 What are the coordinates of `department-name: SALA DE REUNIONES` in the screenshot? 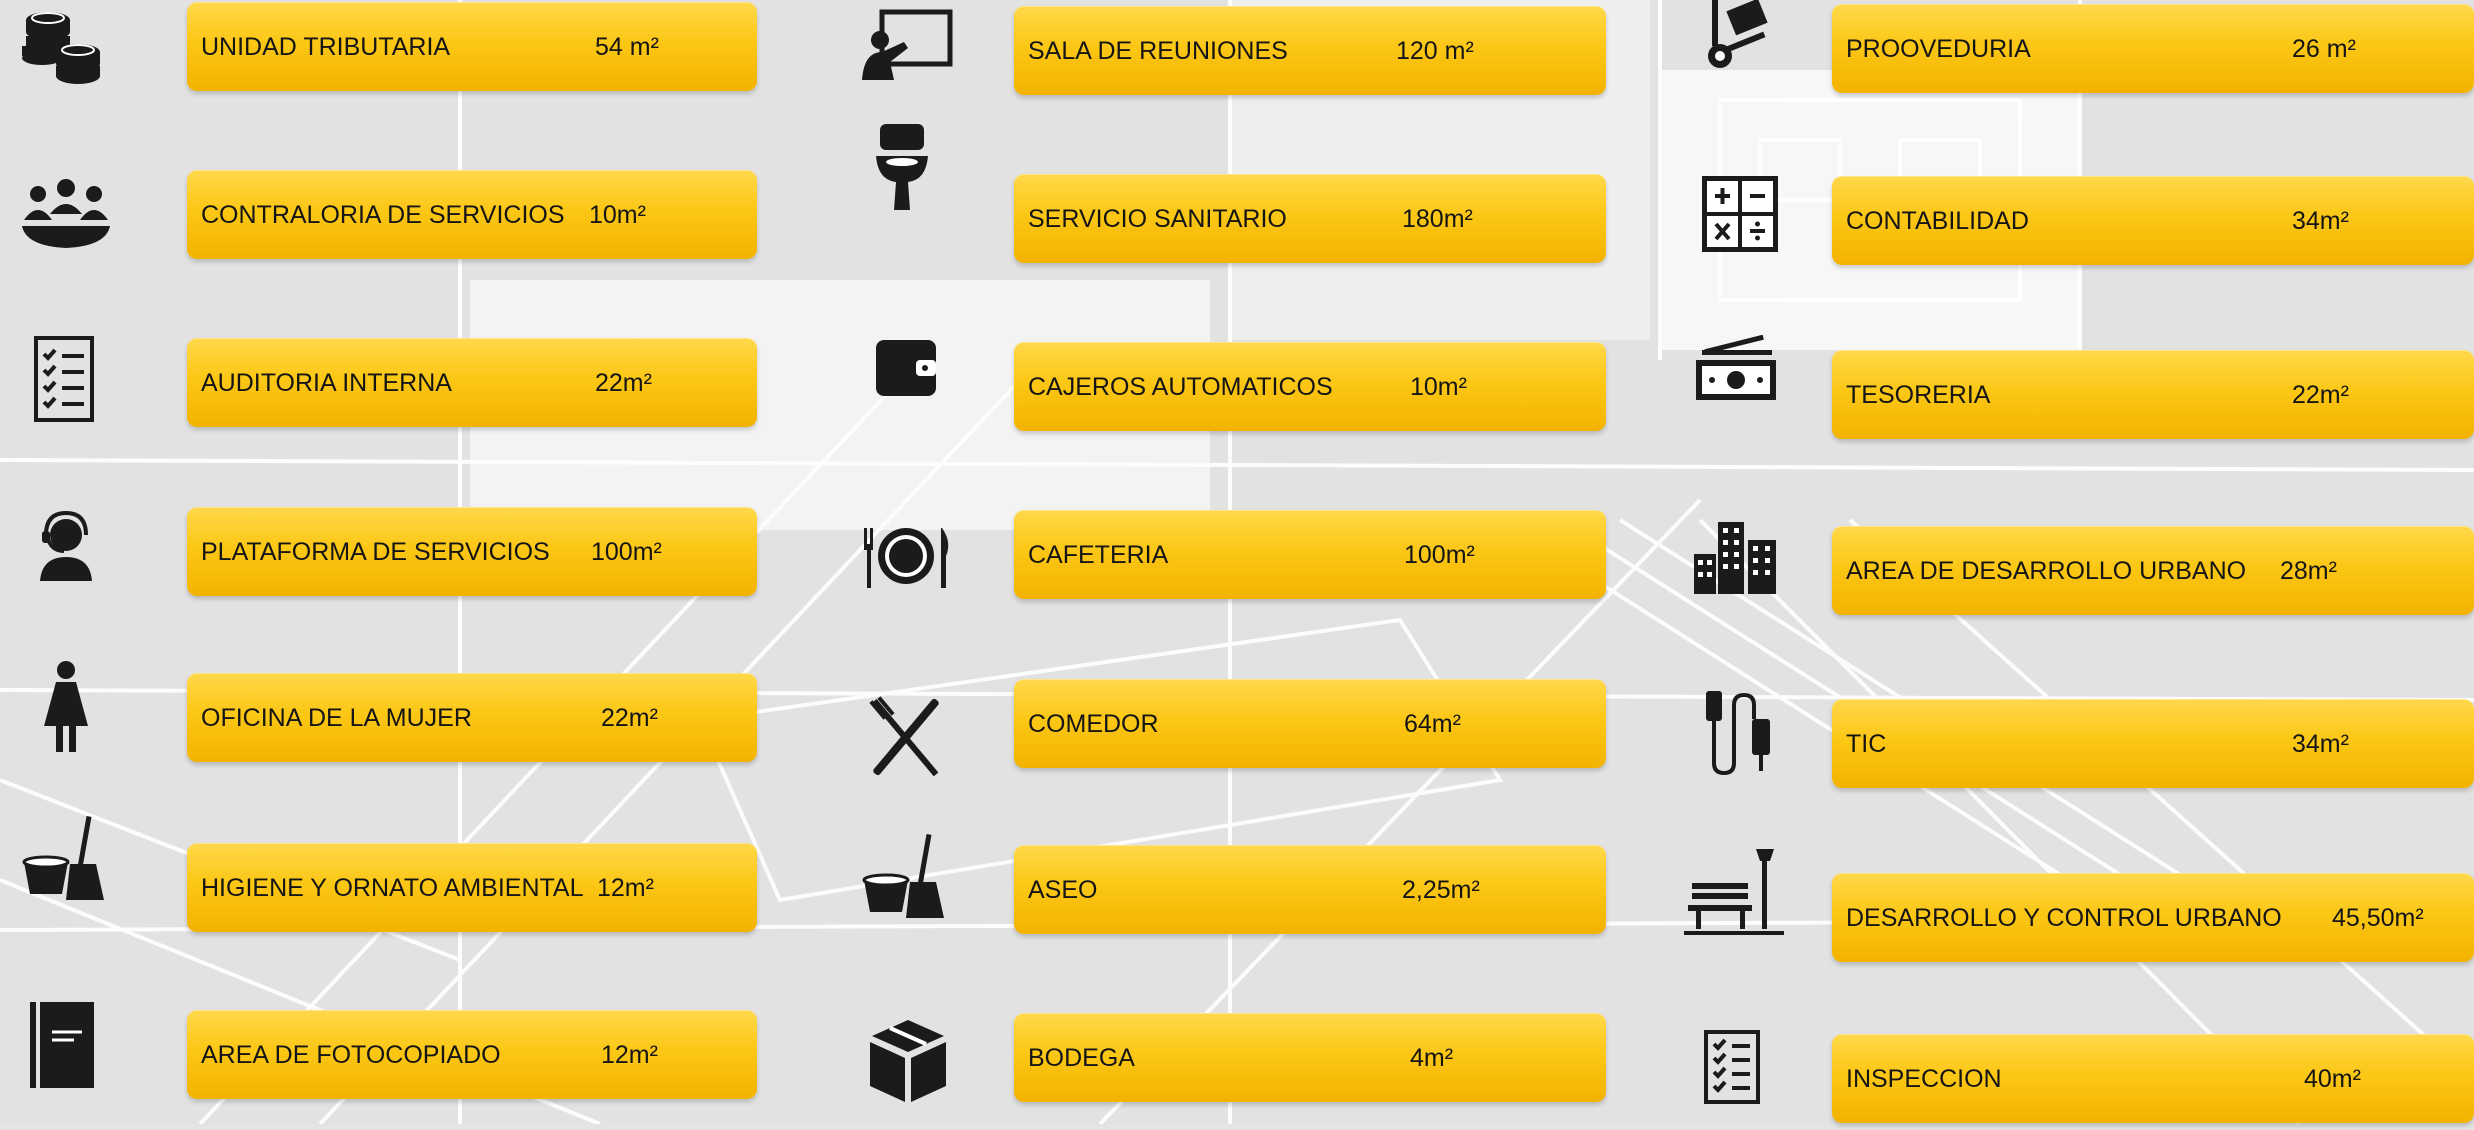 It's located at (1158, 51).